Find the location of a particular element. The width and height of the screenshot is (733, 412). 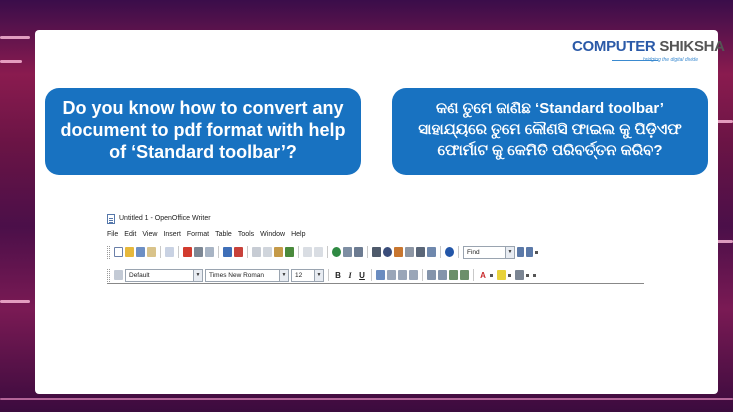

align-right-icon is located at coordinates (402, 275).